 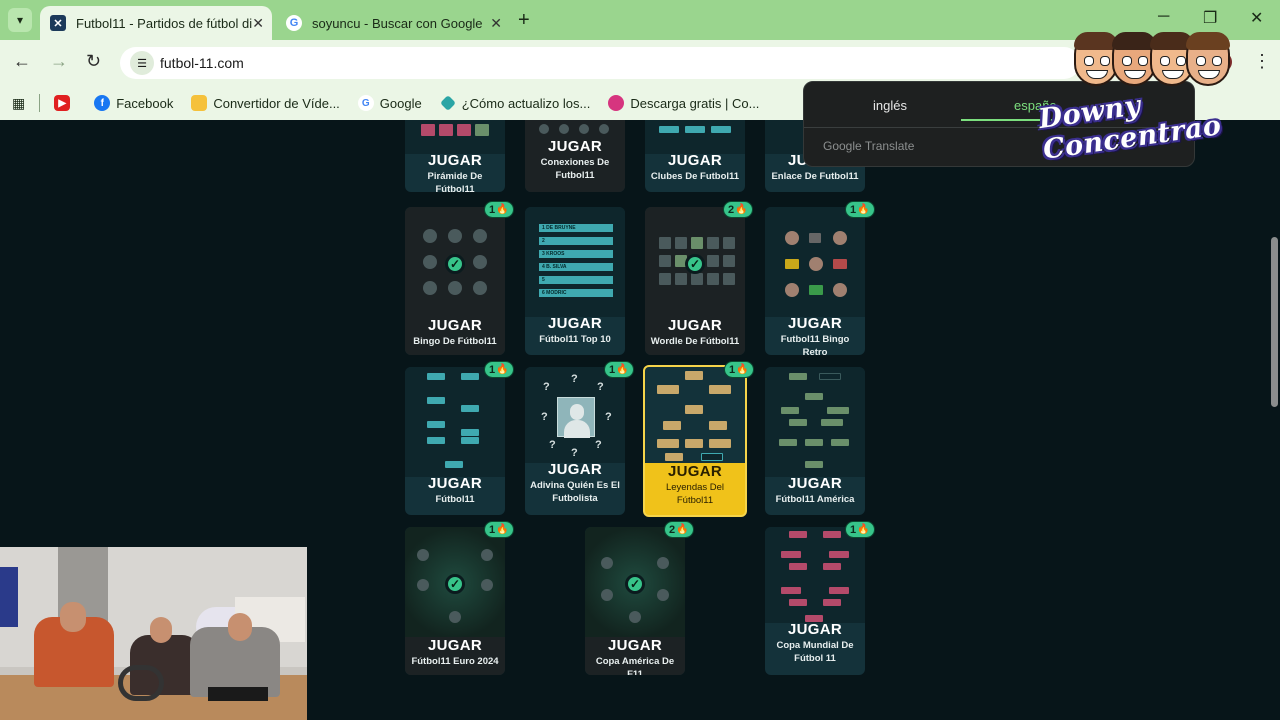 I want to click on webcam-feed, so click(x=153, y=633).